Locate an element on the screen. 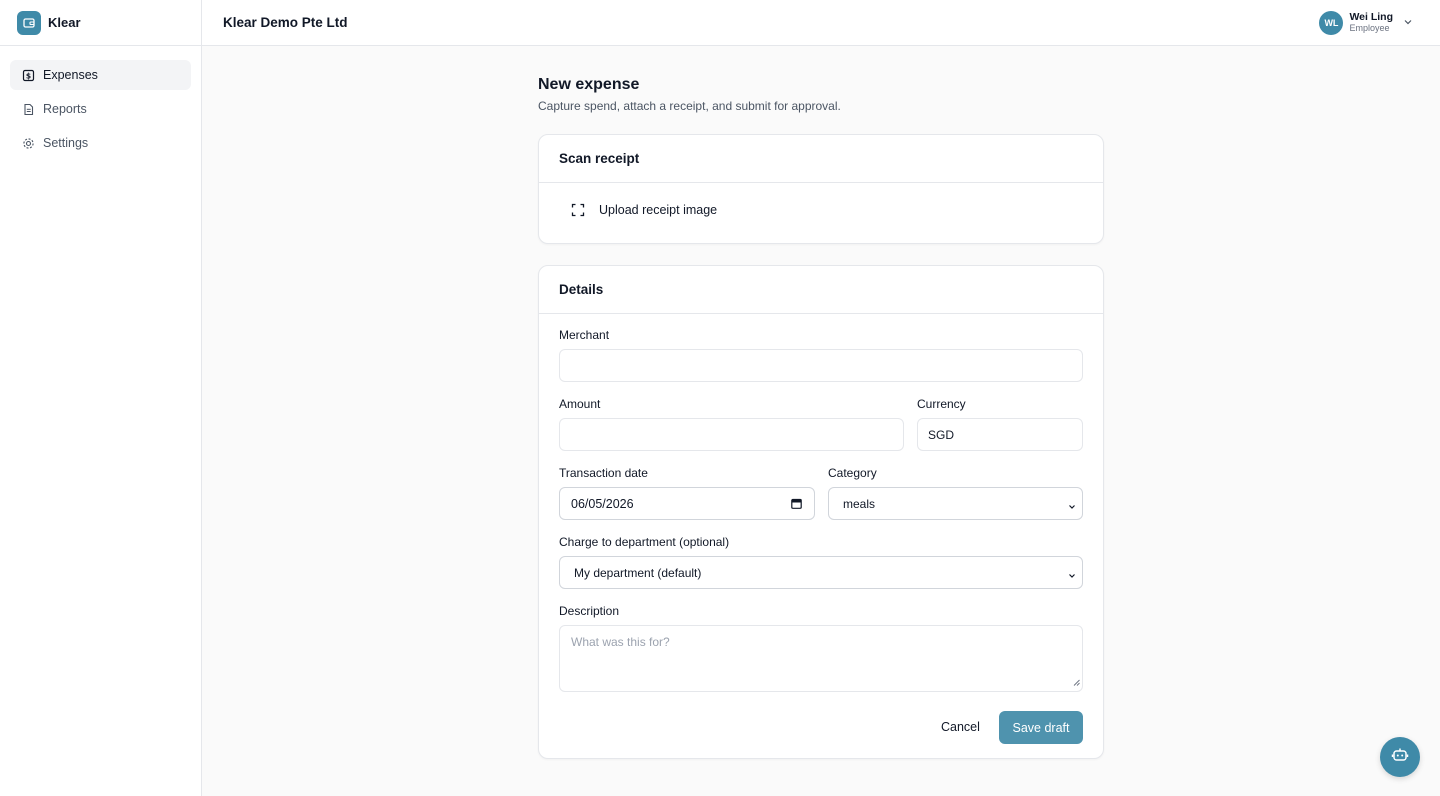  save-draft-button: Save draft is located at coordinates (1041, 727).